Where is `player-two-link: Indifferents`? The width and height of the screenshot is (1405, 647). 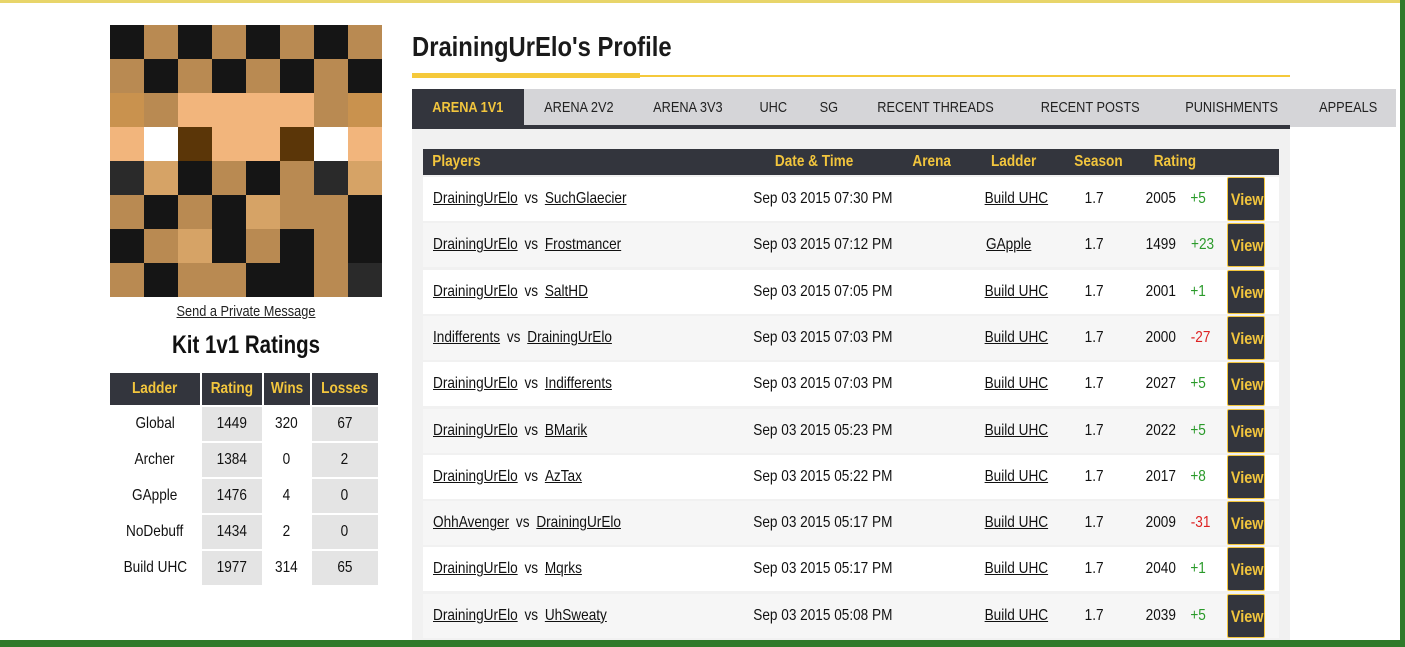 player-two-link: Indifferents is located at coordinates (578, 383).